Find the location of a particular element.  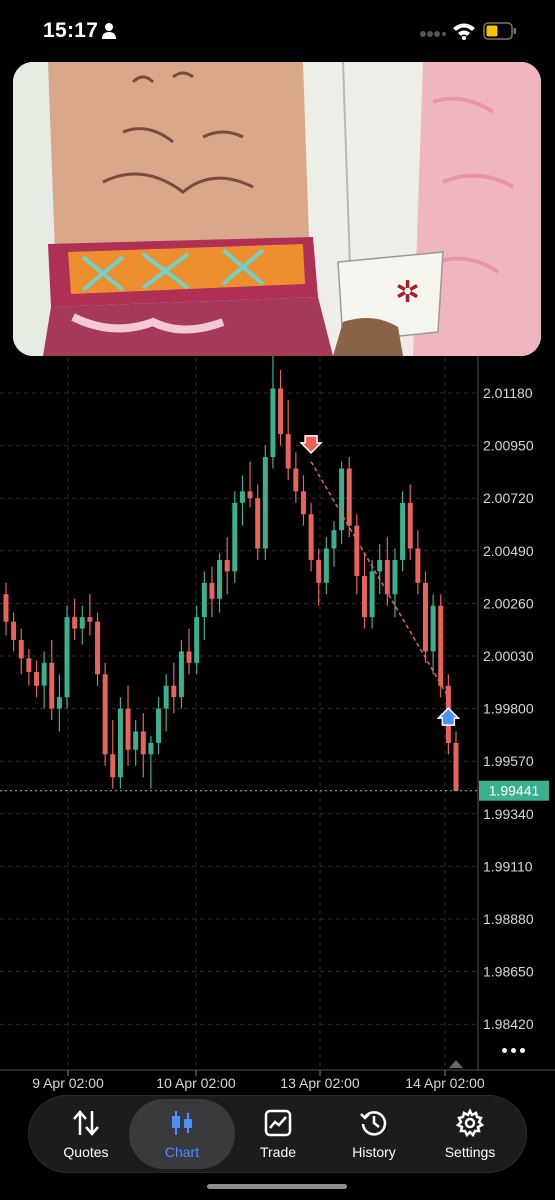

tab-trade-label: Trade is located at coordinates (278, 1152).